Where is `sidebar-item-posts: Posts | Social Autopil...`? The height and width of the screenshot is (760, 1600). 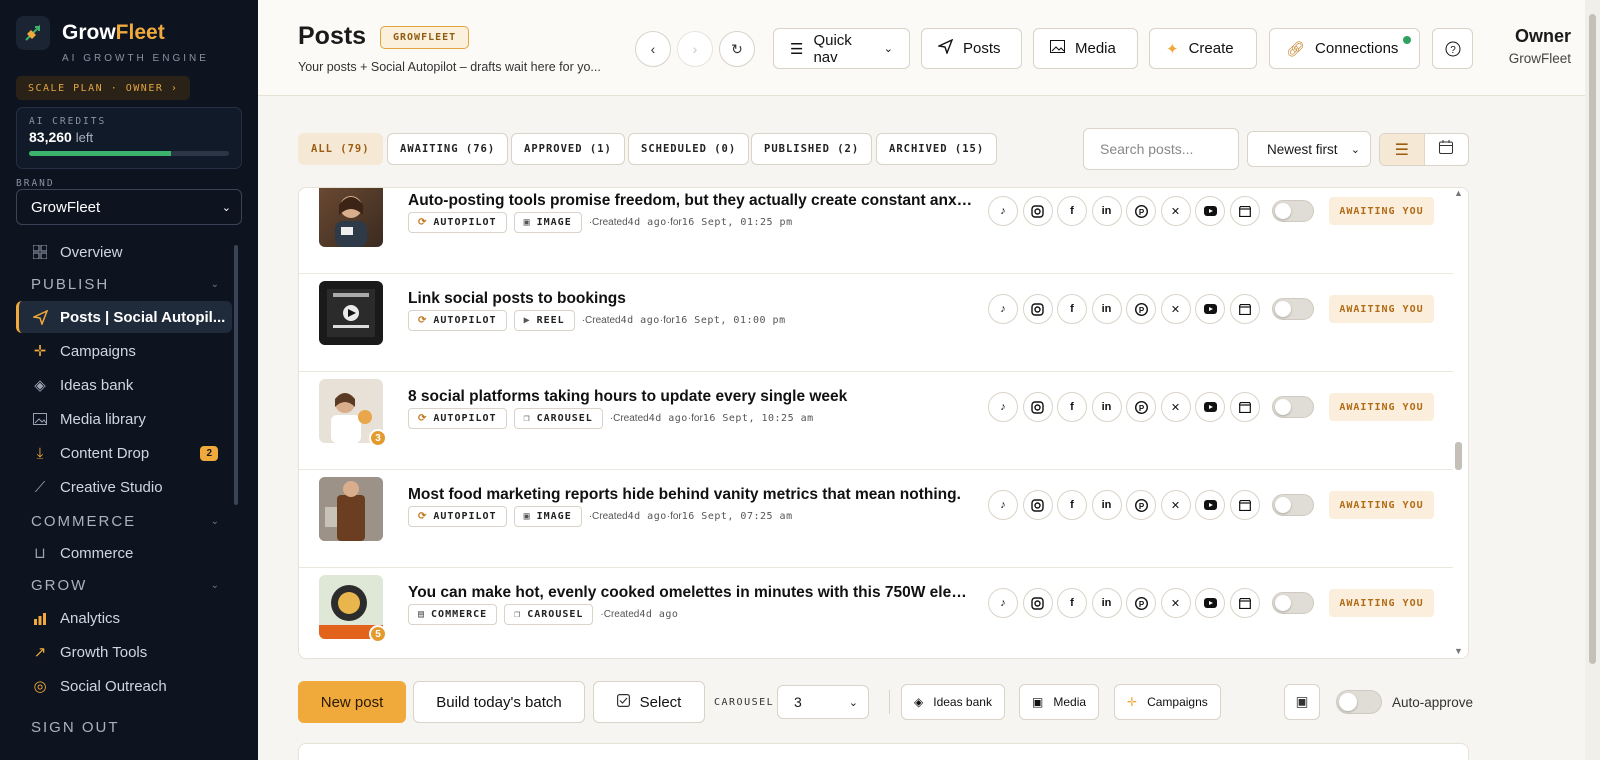 sidebar-item-posts: Posts | Social Autopil... is located at coordinates (124, 317).